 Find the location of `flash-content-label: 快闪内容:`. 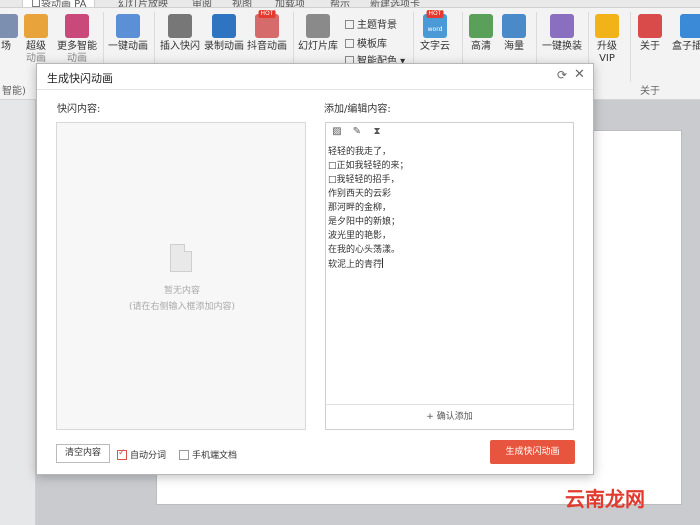

flash-content-label: 快闪内容: is located at coordinates (79, 109).